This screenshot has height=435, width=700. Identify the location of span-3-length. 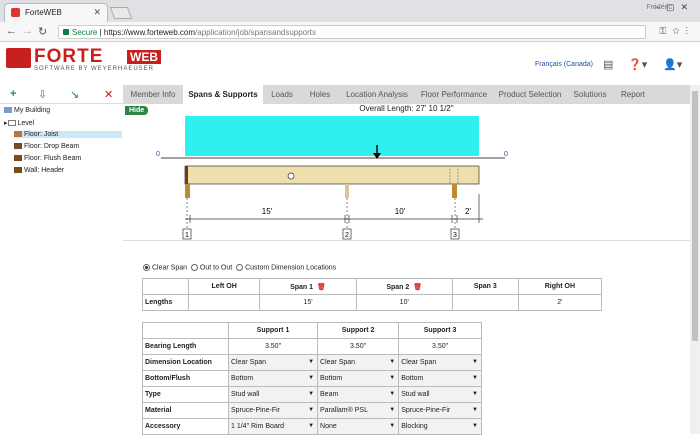
(485, 302).